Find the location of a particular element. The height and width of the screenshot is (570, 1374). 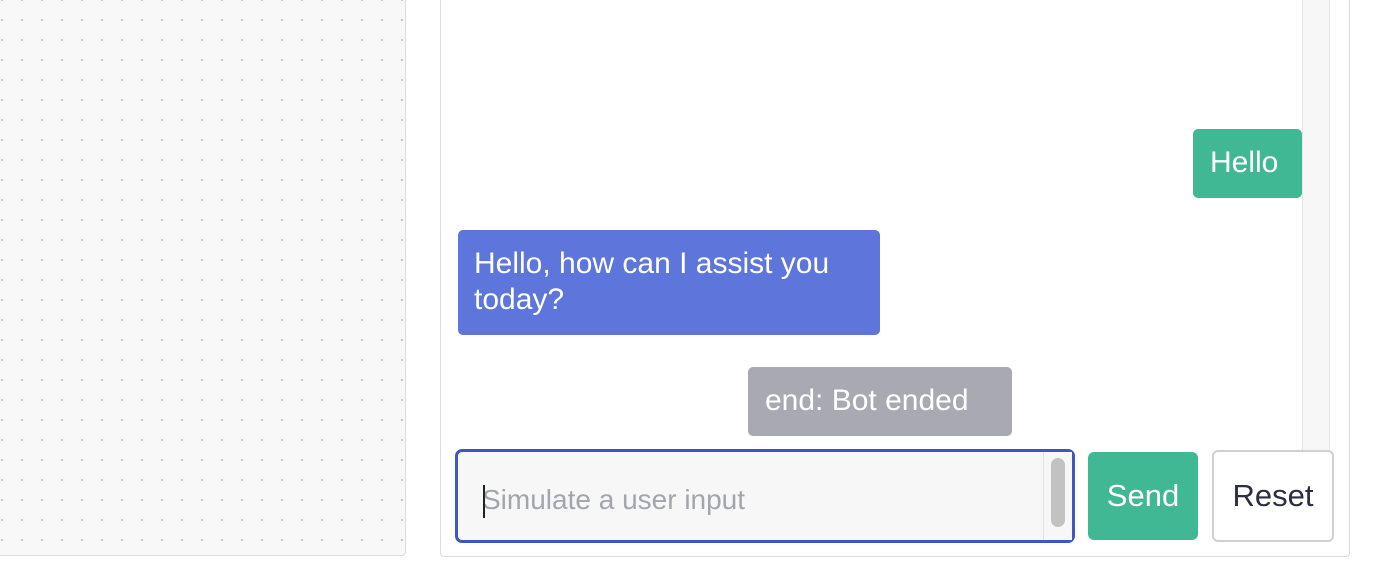

bot-message-bubble: Hello, how can I assist you today? is located at coordinates (669, 282).